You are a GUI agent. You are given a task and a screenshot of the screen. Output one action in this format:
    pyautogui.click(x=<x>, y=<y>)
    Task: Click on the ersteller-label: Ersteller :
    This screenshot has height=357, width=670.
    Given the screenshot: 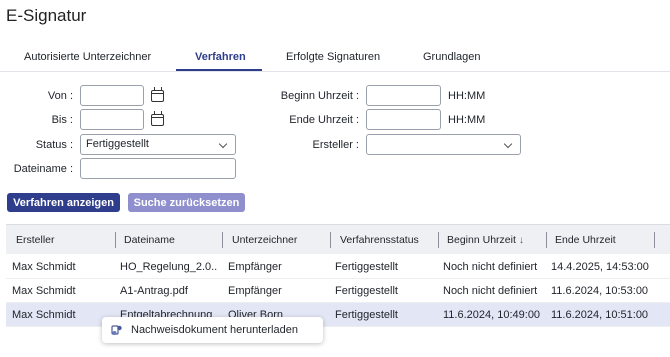 What is the action you would take?
    pyautogui.click(x=335, y=145)
    